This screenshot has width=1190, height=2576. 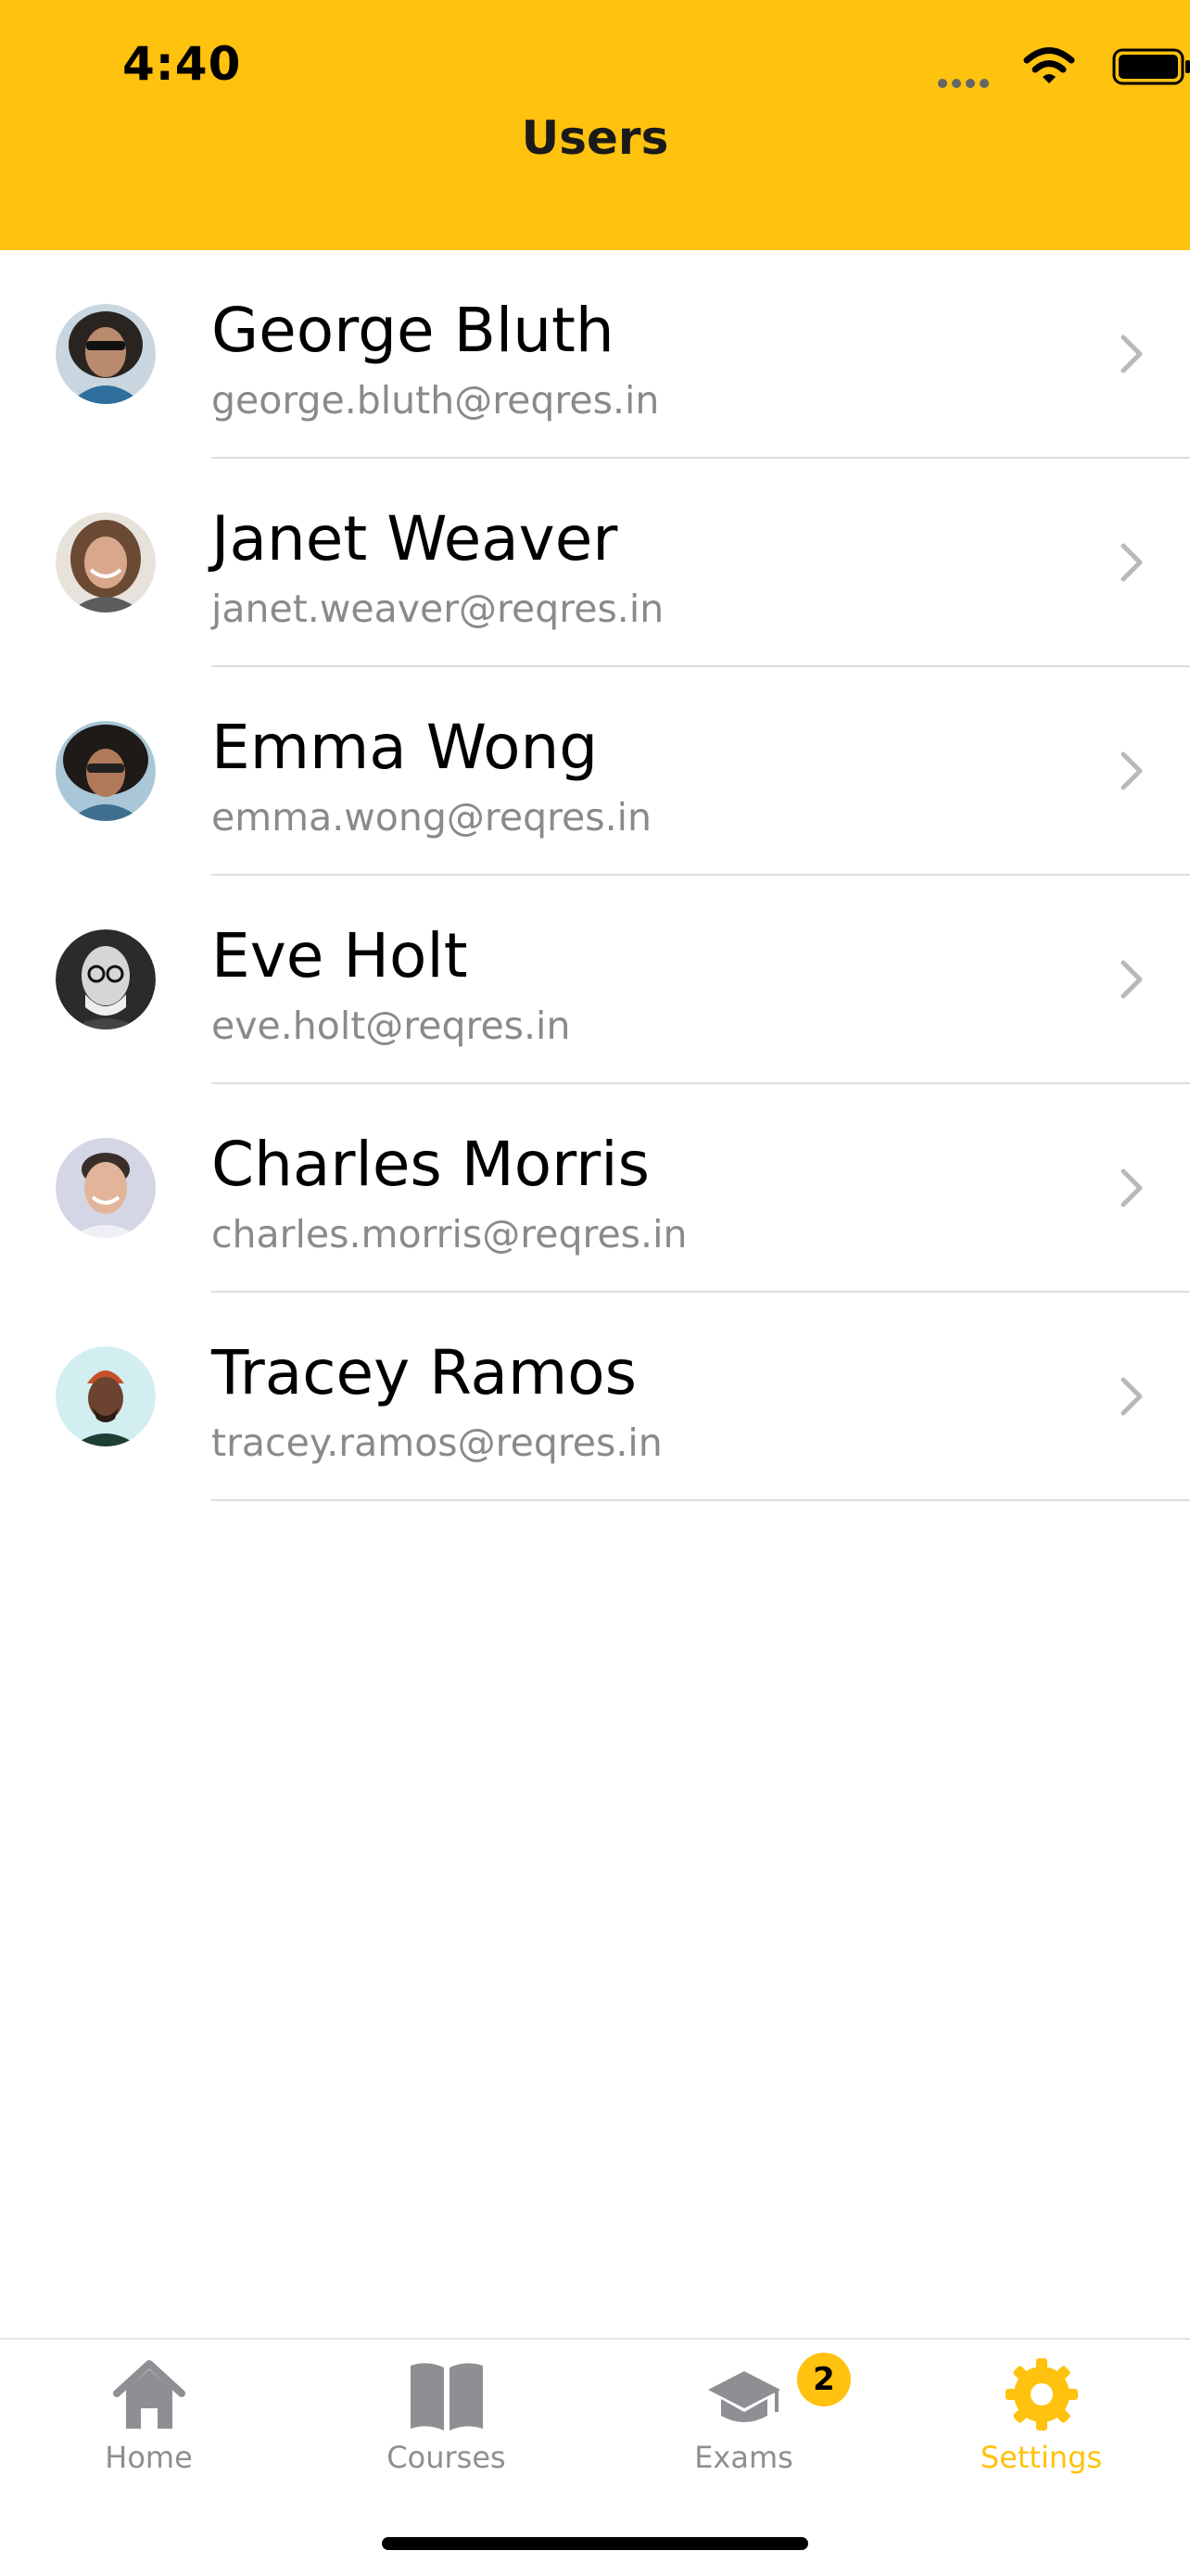 I want to click on user-row: Janet Weaver janet.weaver@reqres.in, so click(x=595, y=563).